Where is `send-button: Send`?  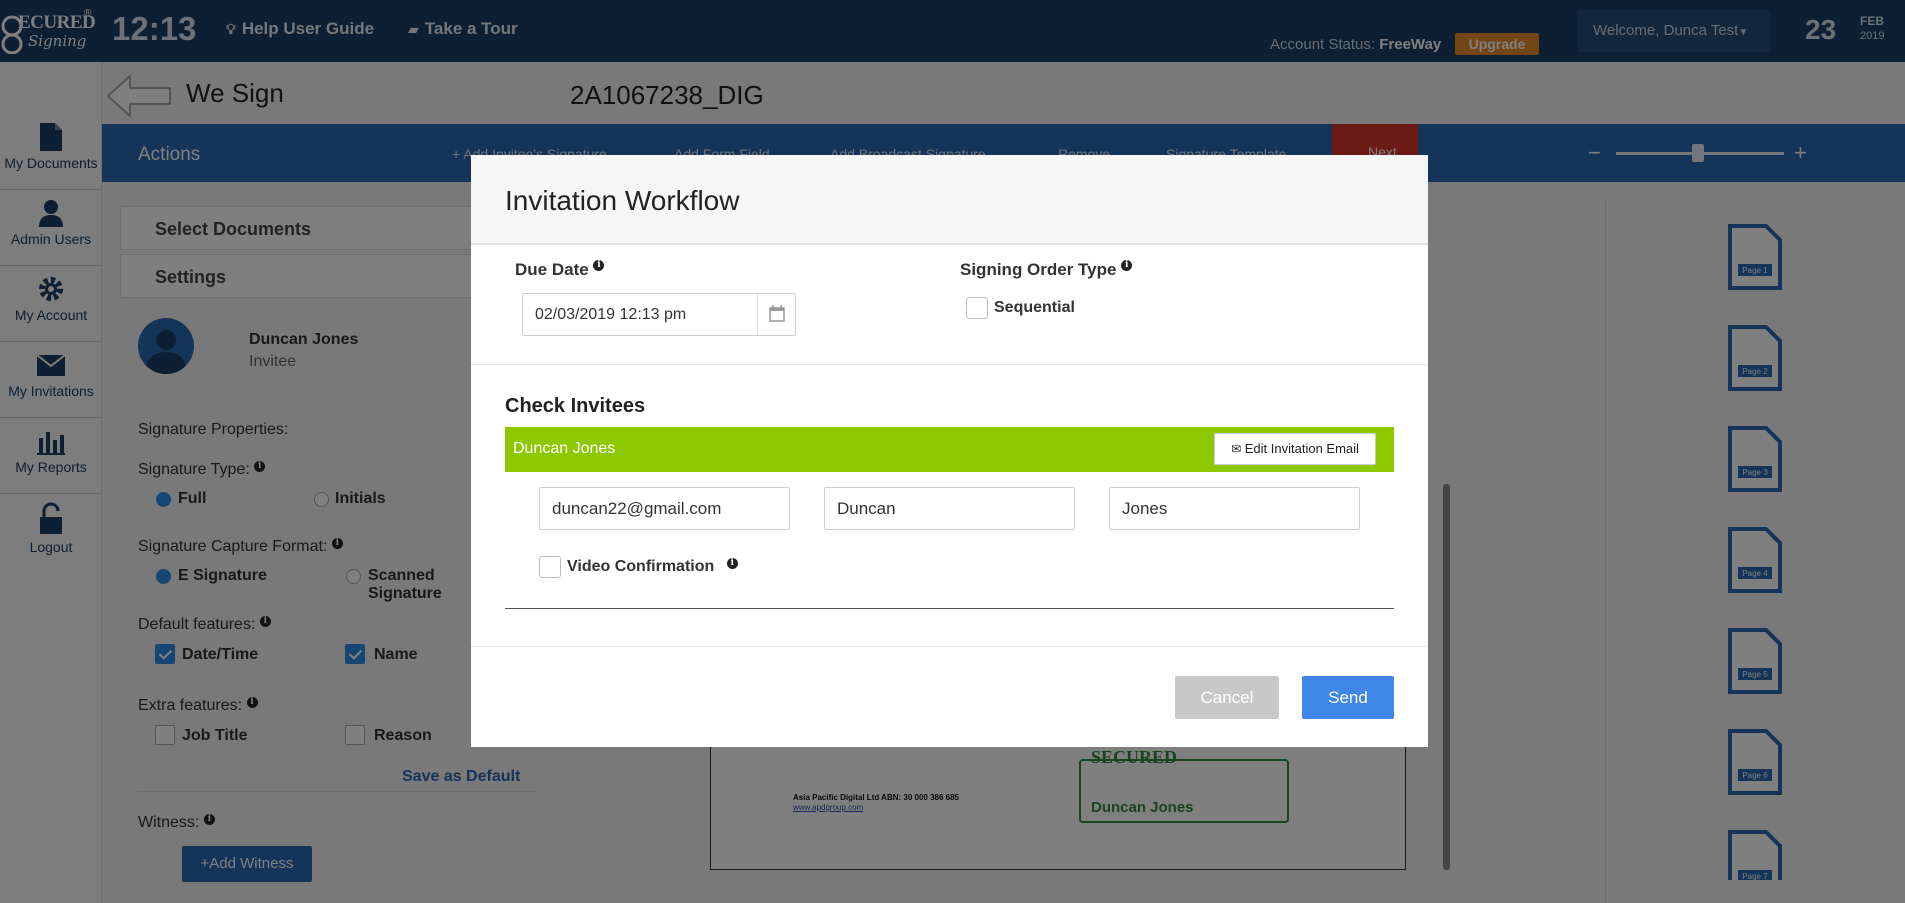
send-button: Send is located at coordinates (1348, 697).